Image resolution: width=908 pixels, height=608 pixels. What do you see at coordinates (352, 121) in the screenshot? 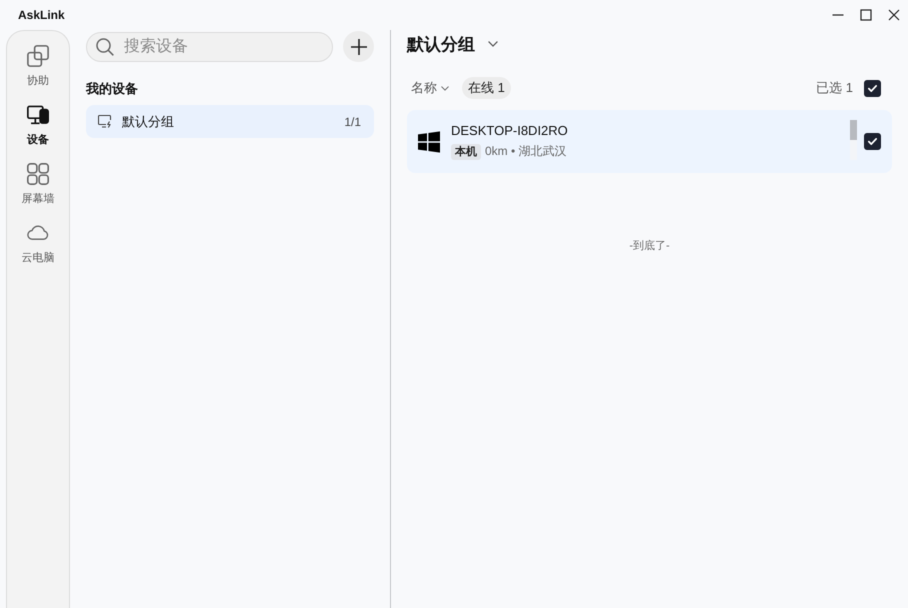
I see `count-label: 1/1` at bounding box center [352, 121].